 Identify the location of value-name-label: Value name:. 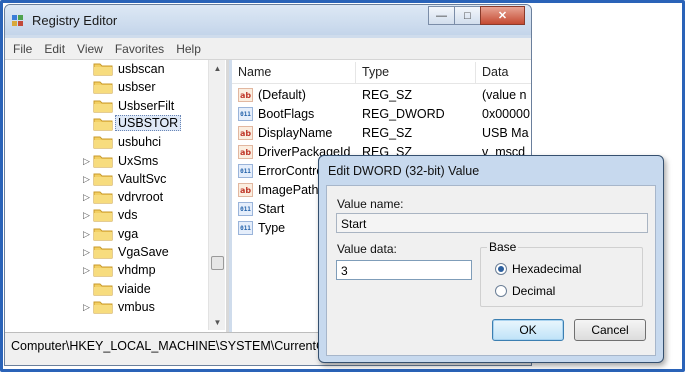
(370, 204).